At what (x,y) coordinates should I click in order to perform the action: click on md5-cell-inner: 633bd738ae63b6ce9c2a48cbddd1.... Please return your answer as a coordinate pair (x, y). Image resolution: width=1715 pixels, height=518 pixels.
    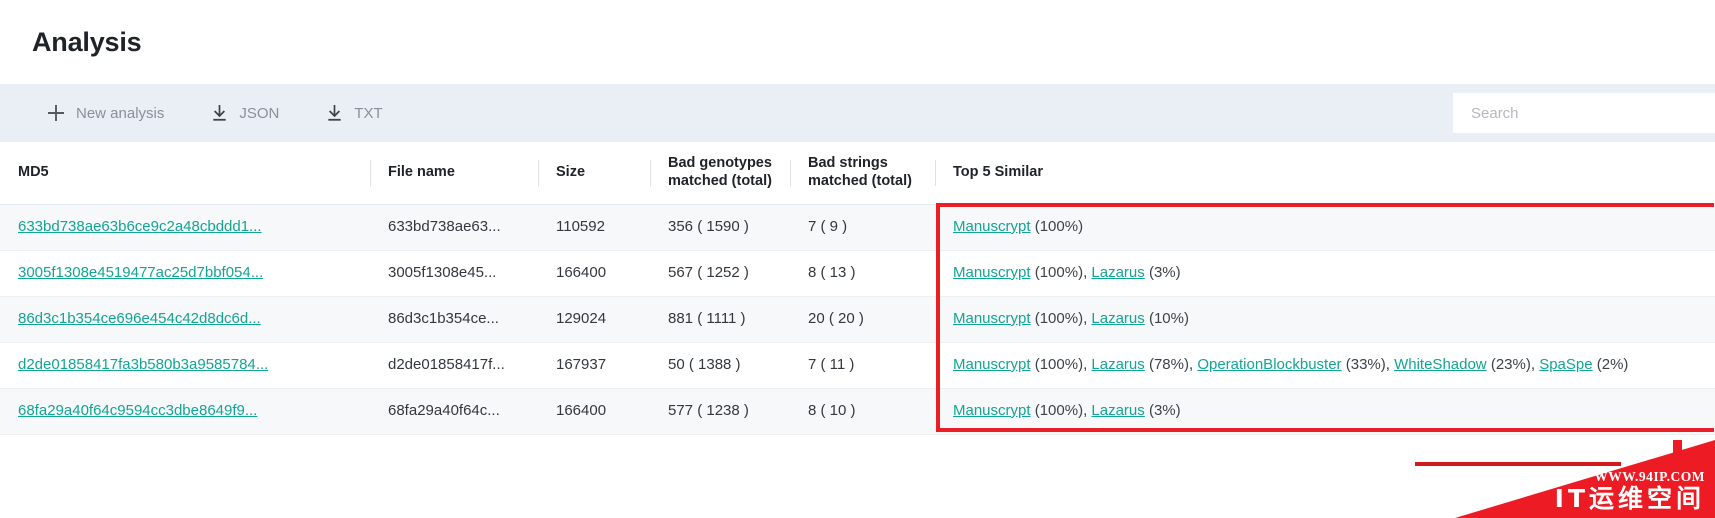
    Looking at the image, I should click on (185, 227).